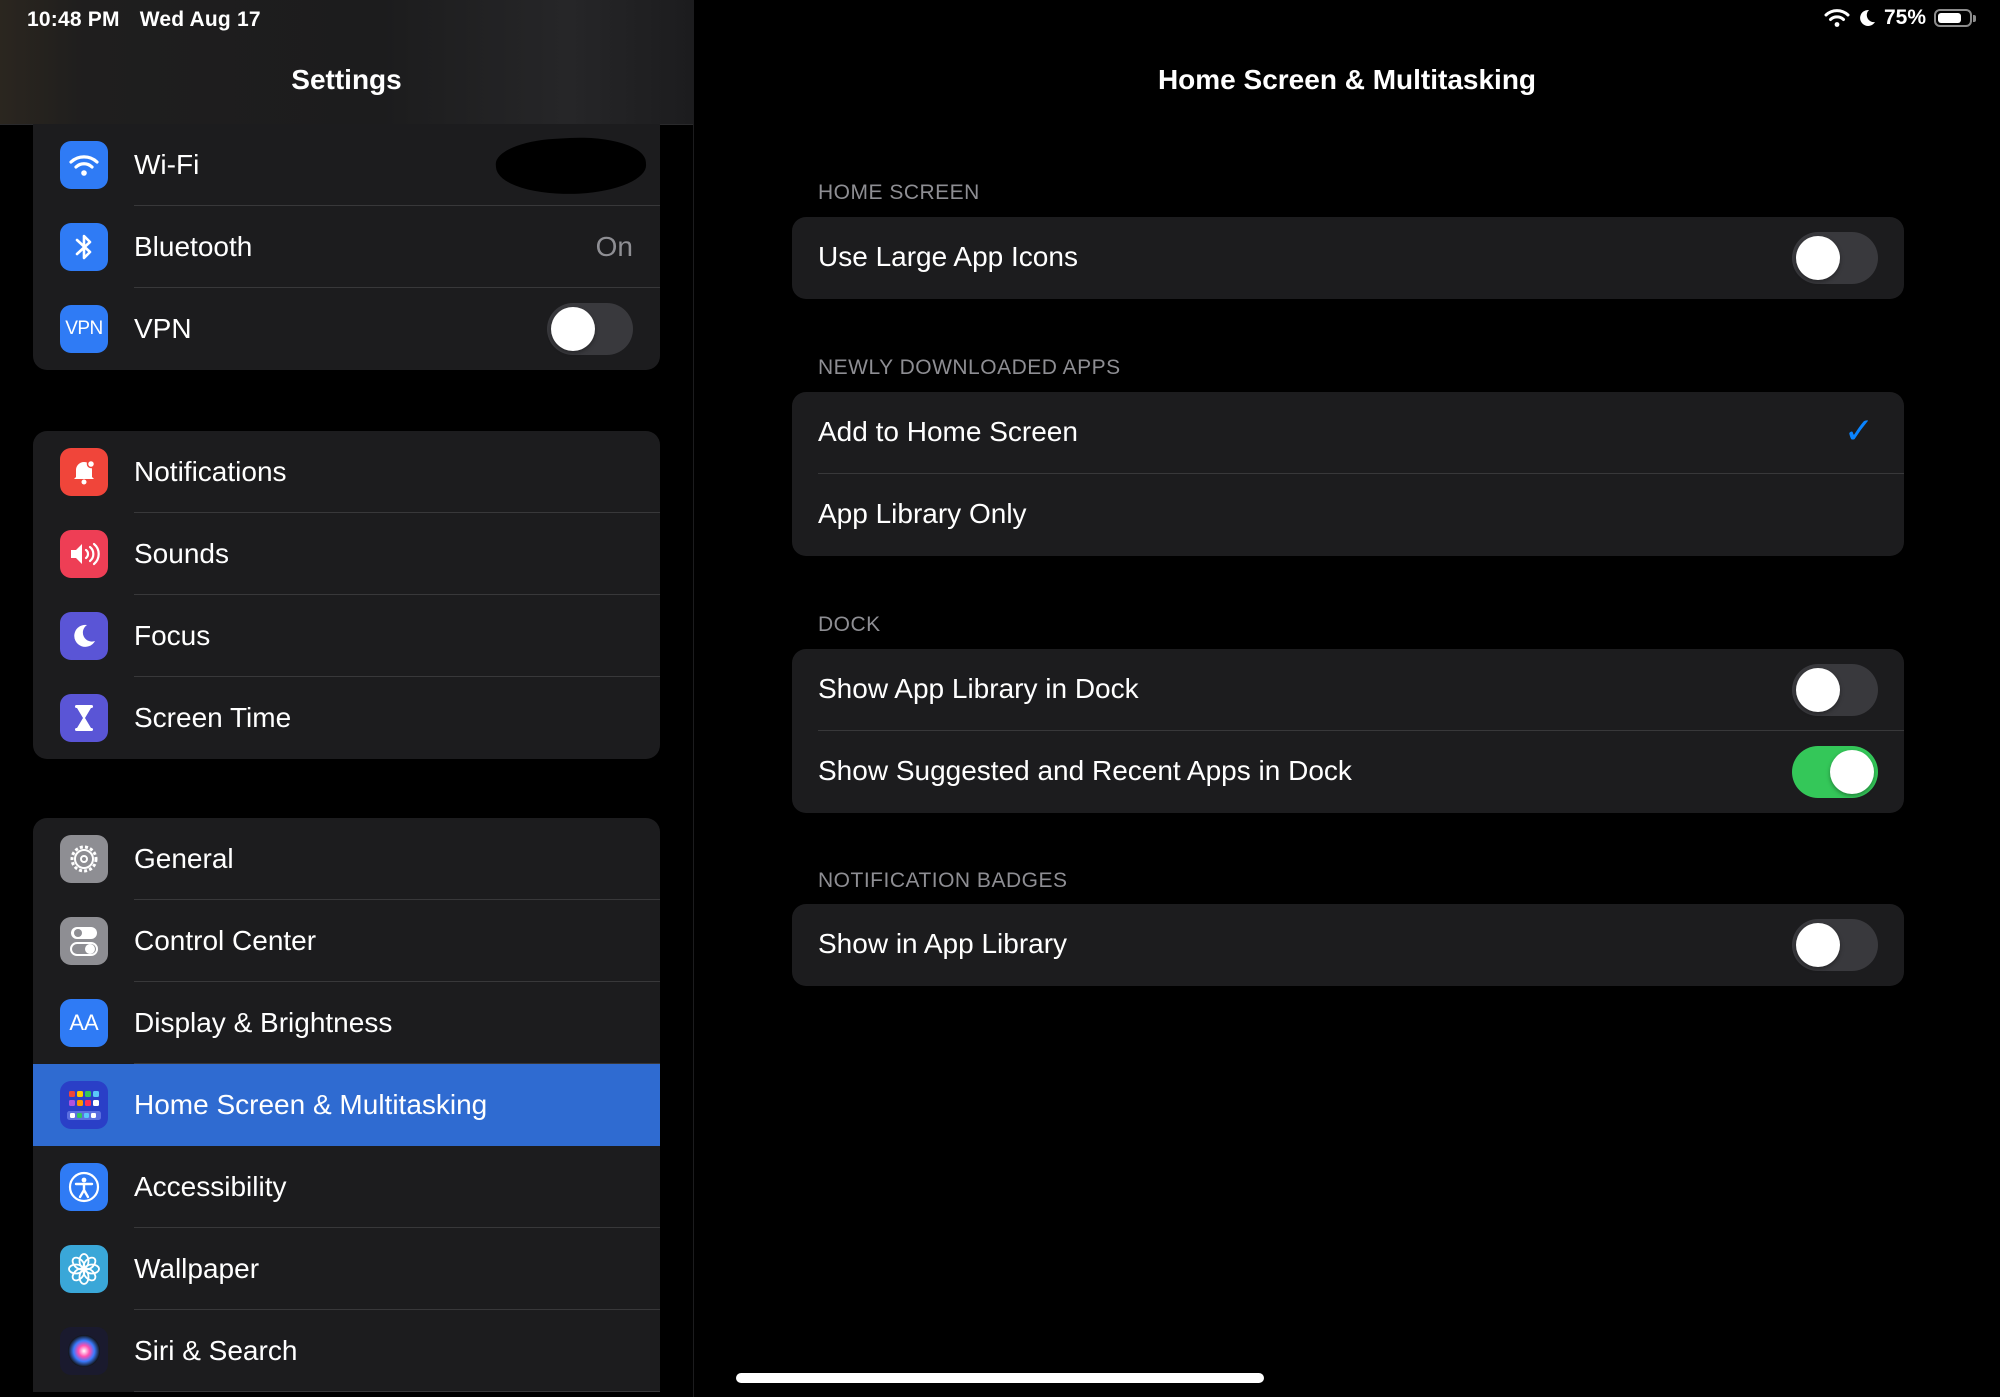  What do you see at coordinates (922, 513) in the screenshot?
I see `app-library-only-label: App Library Only` at bounding box center [922, 513].